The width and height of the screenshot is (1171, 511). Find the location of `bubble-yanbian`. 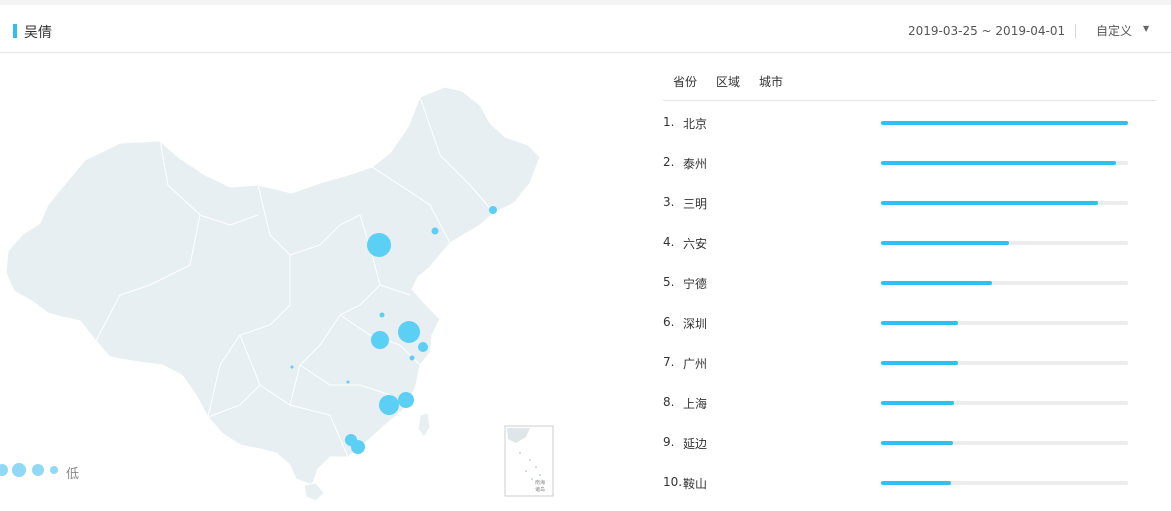

bubble-yanbian is located at coordinates (493, 210).